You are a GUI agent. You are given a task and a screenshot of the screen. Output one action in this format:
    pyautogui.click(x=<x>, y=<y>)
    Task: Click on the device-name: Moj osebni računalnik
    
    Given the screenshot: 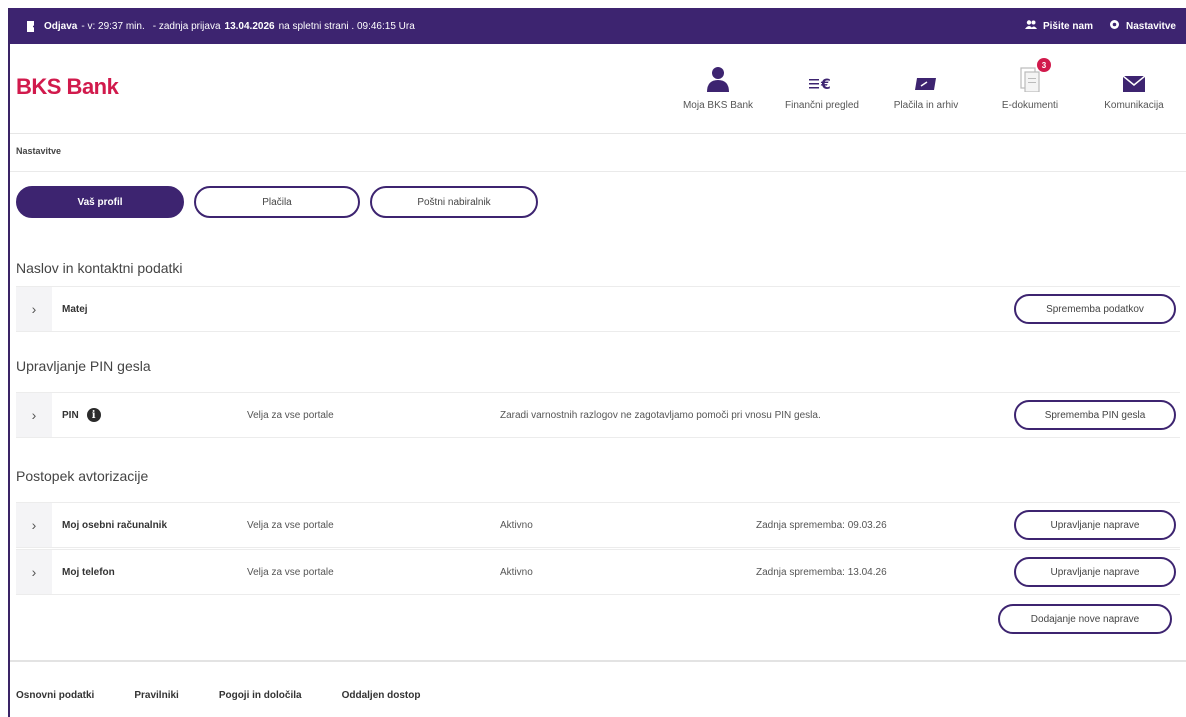 What is the action you would take?
    pyautogui.click(x=115, y=525)
    